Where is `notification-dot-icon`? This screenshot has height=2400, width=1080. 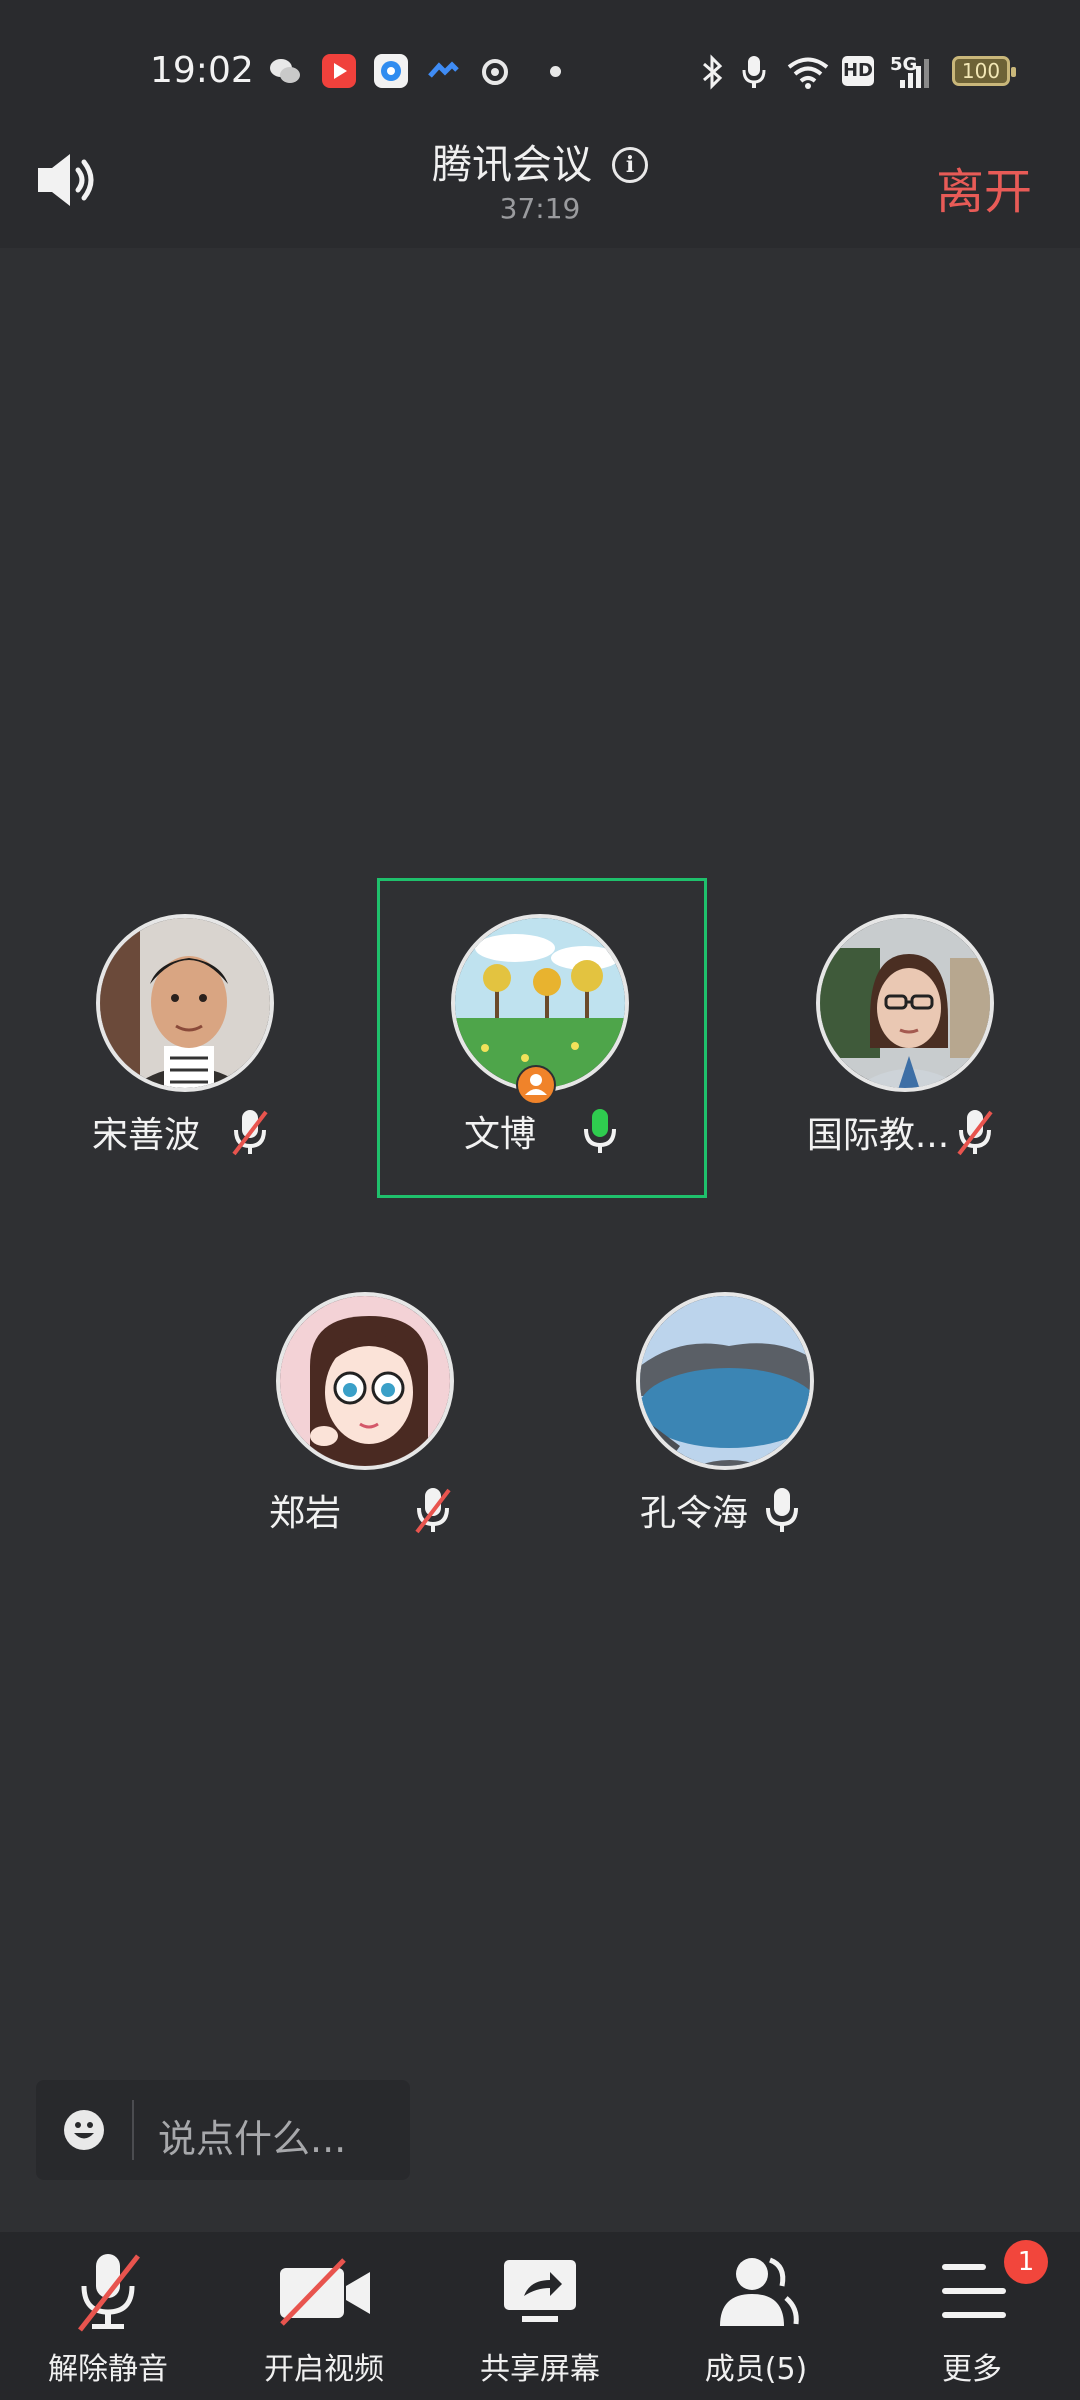
notification-dot-icon is located at coordinates (555, 71).